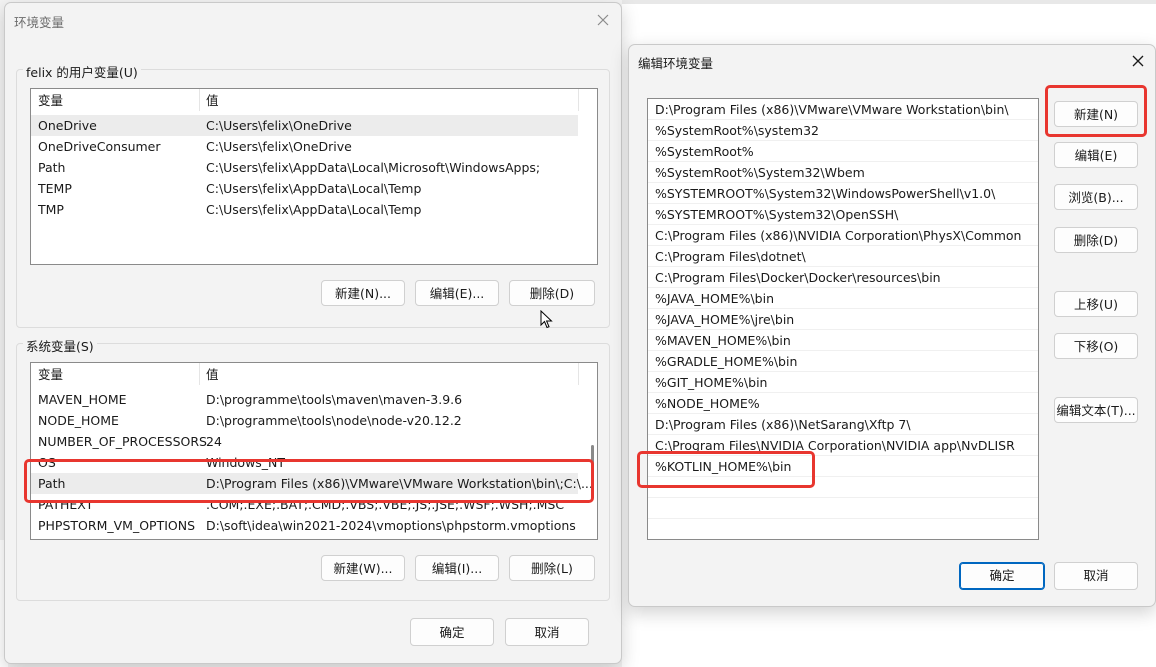  I want to click on path-item-kotlin: %KOTLIN_HOME%\bin, so click(843, 466).